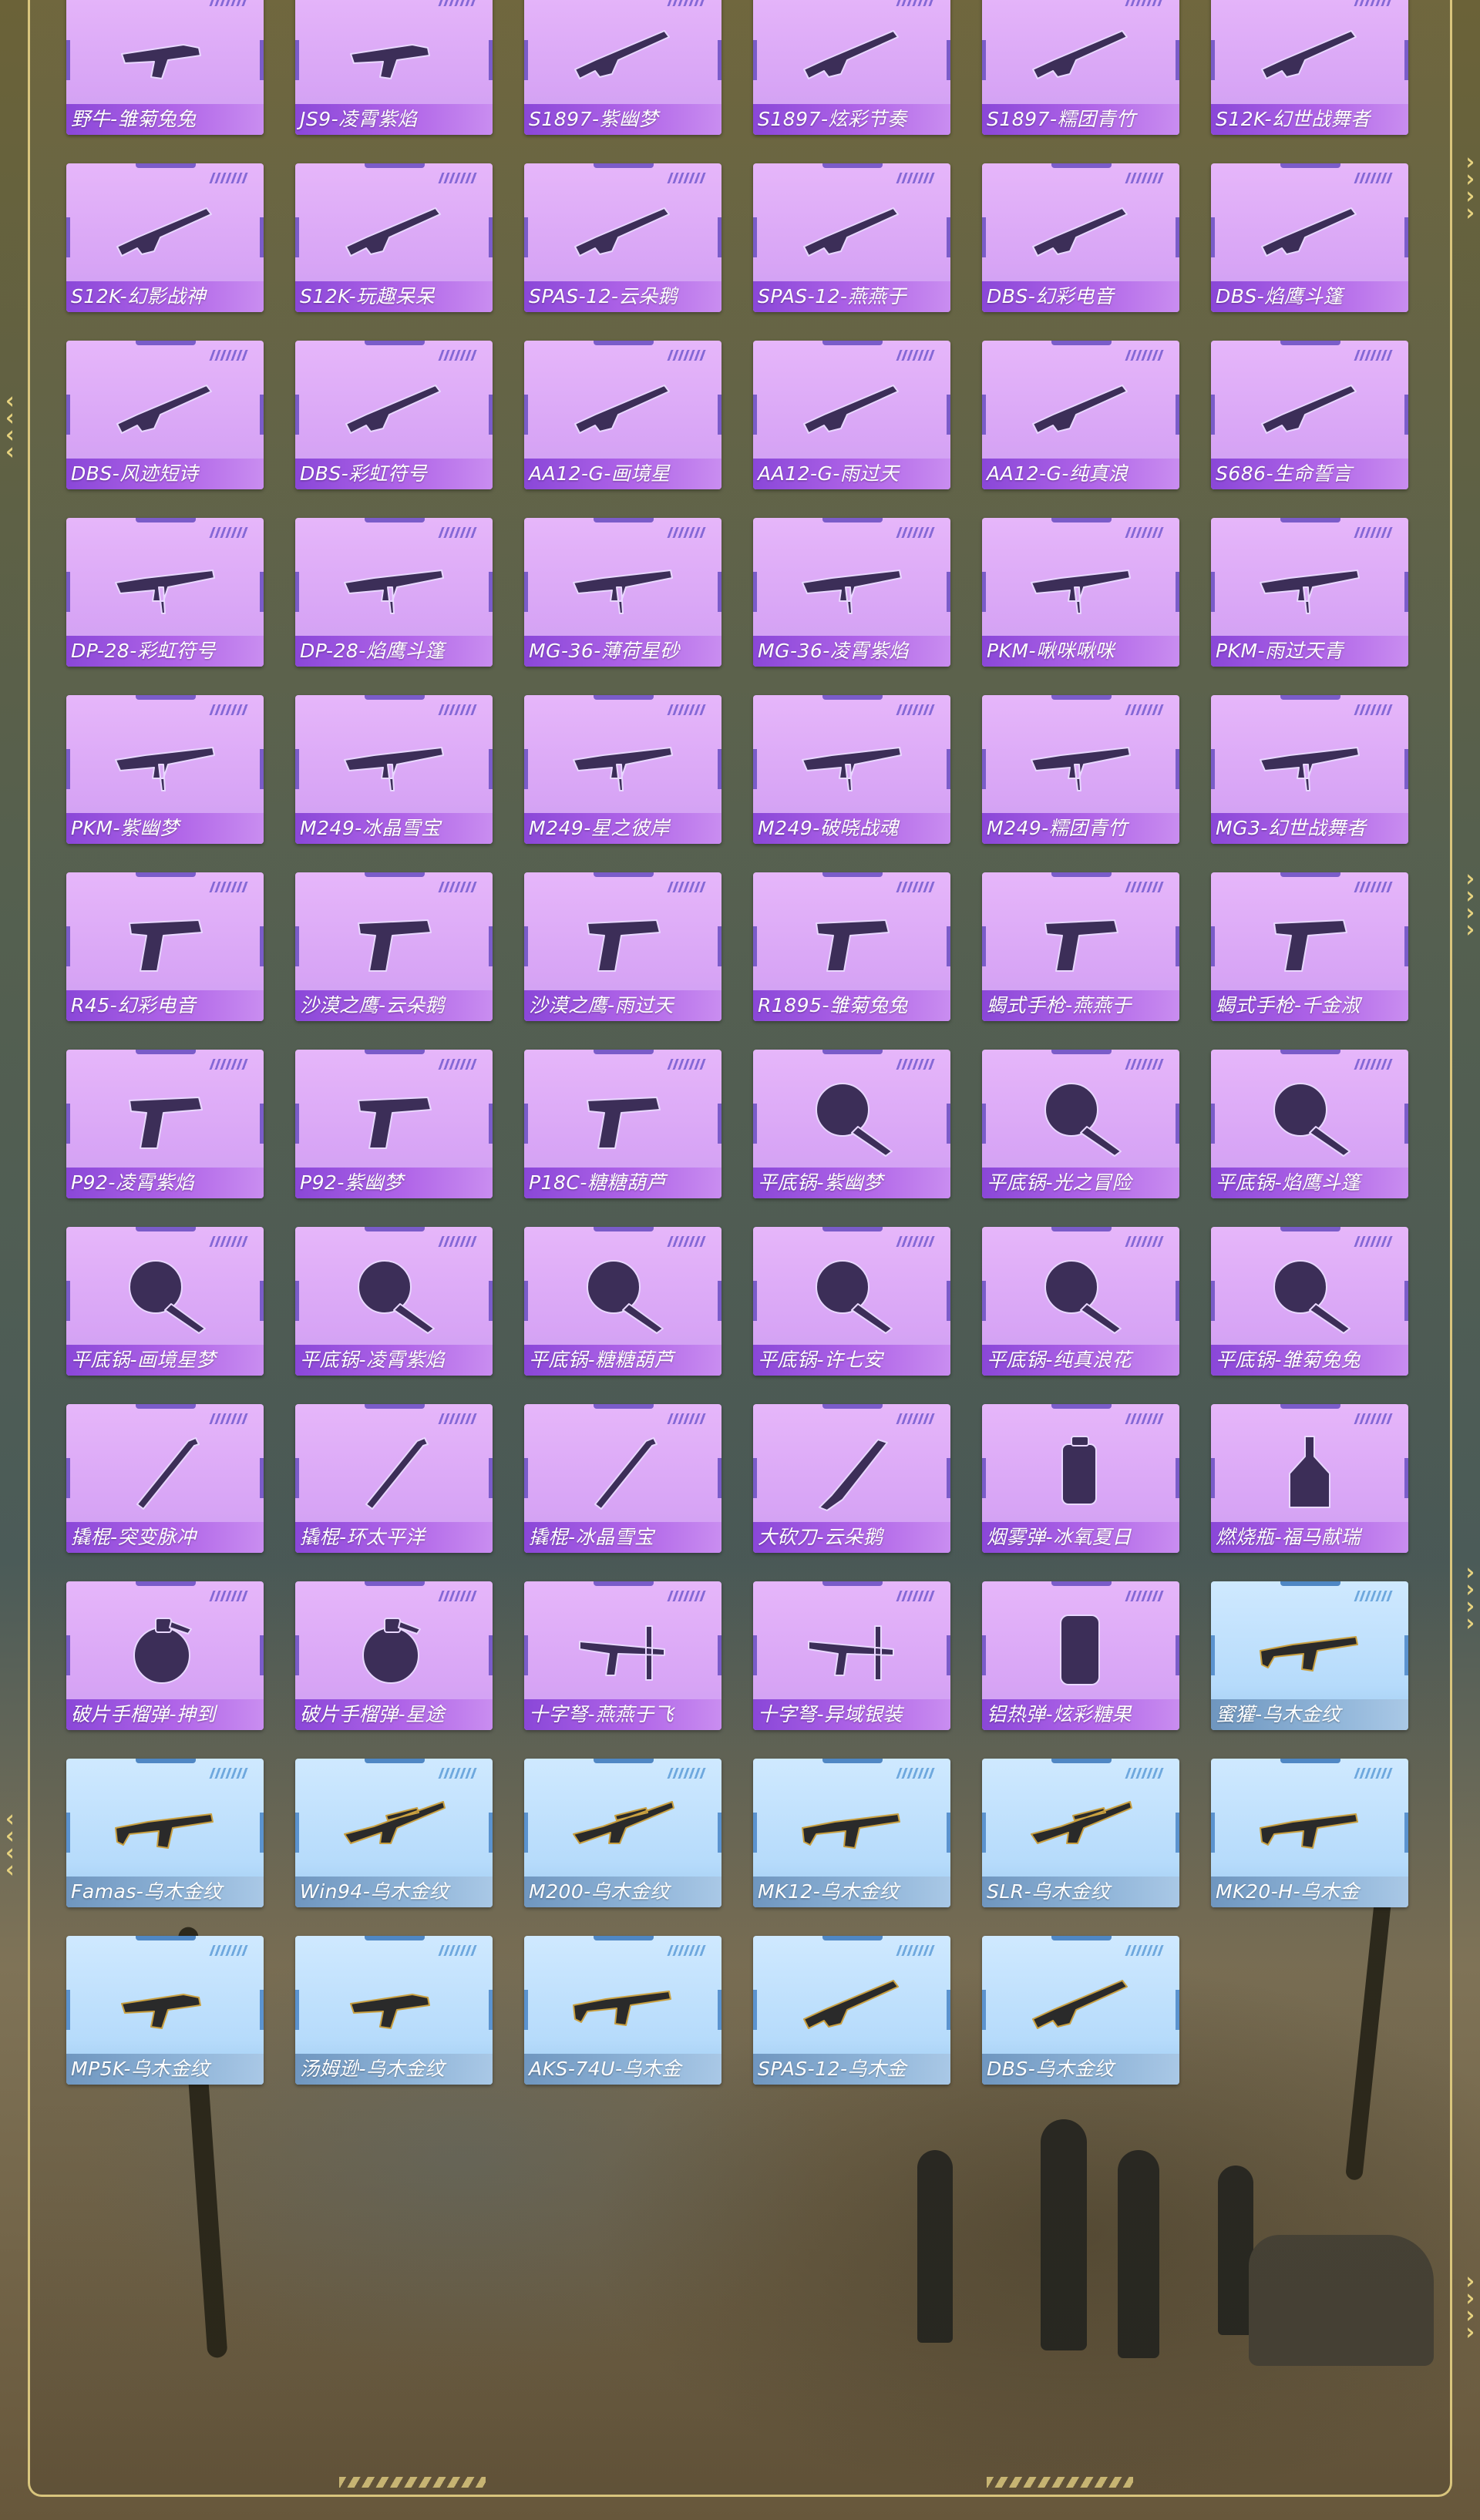  I want to click on weapon-skin-card: R1895-雏菊兔兔, so click(852, 947).